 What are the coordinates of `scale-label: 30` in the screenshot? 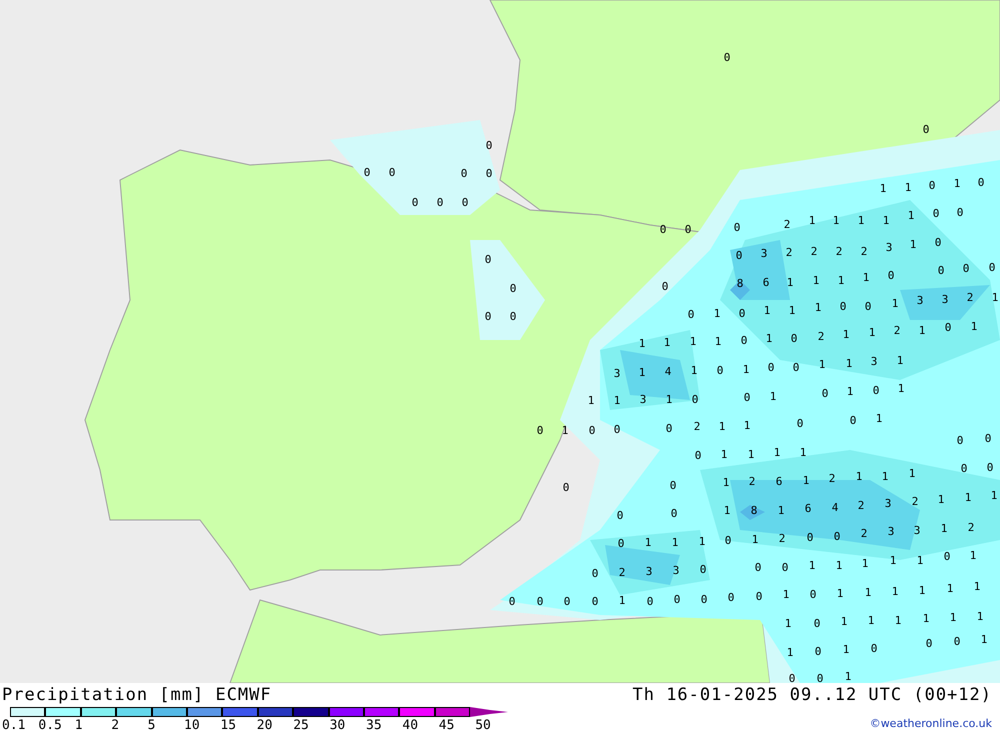 It's located at (338, 725).